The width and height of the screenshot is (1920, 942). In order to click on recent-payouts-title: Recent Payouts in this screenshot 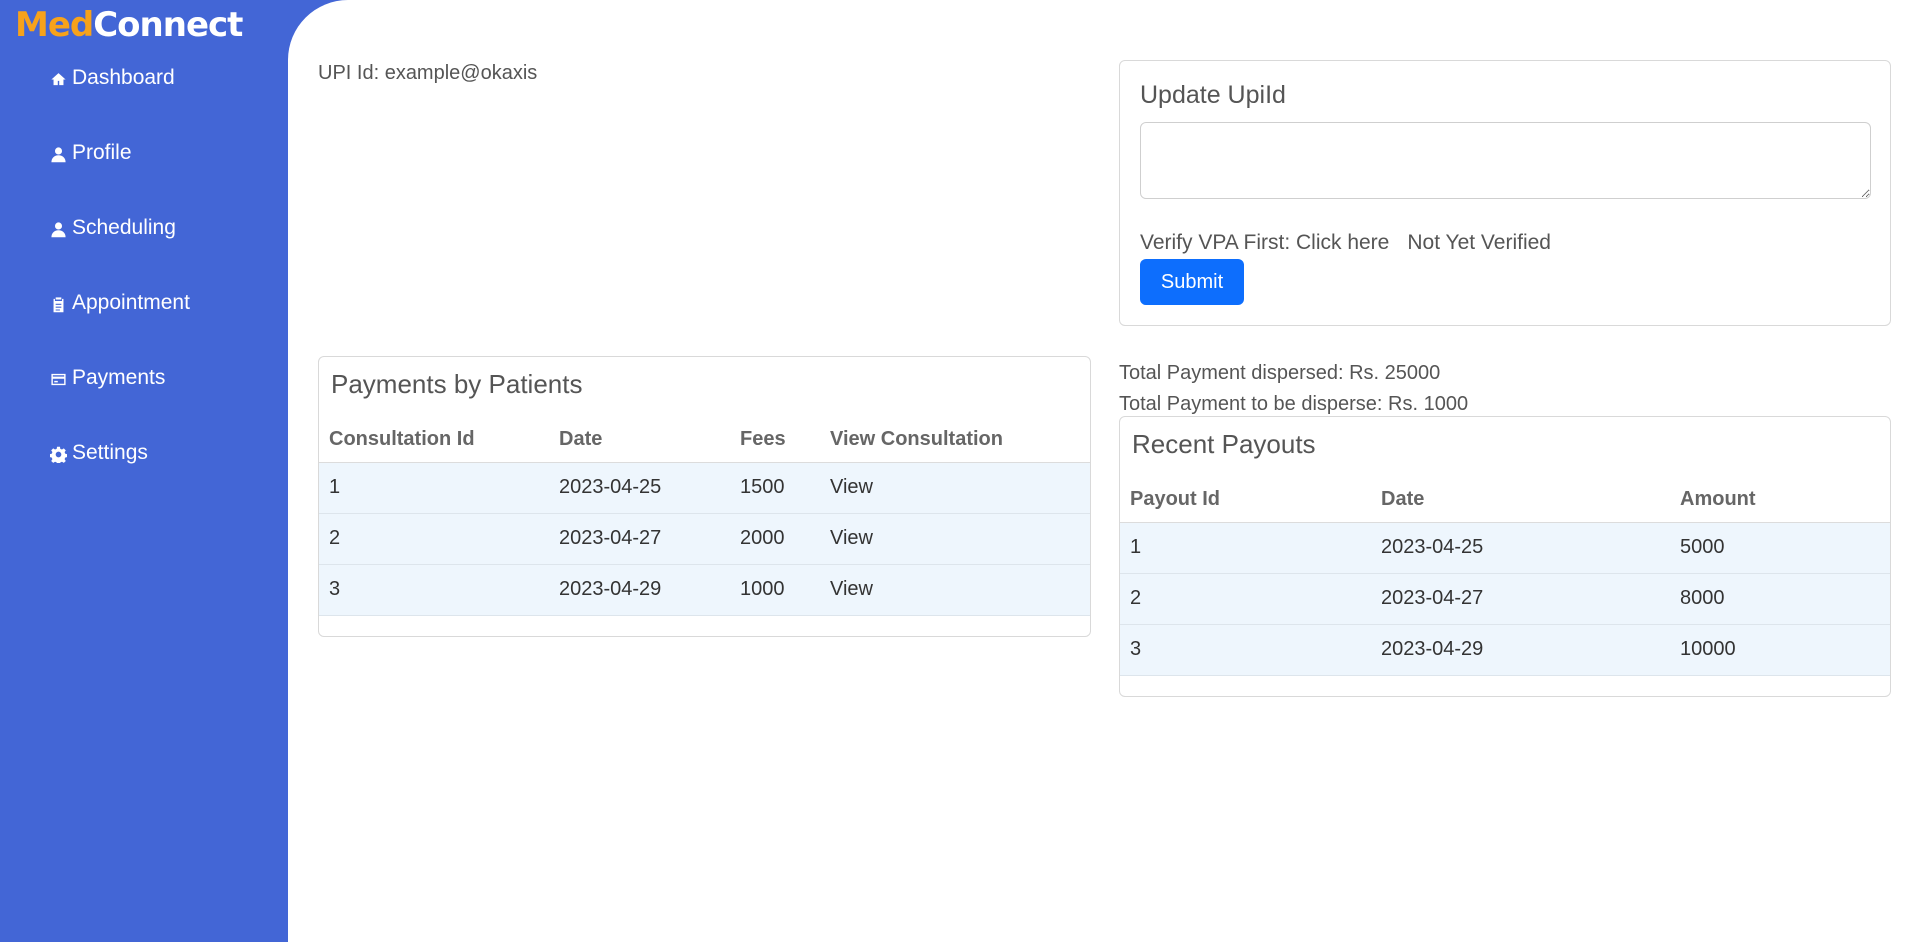, I will do `click(1224, 444)`.